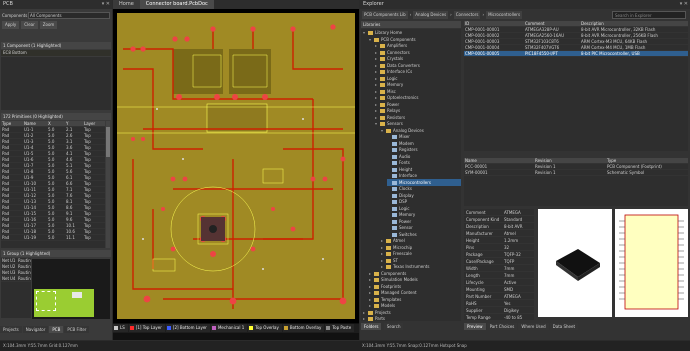 The width and height of the screenshot is (690, 351). Describe the element at coordinates (499, 233) in the screenshot. I see `parameter-row: Manufacturer Atmel` at that location.